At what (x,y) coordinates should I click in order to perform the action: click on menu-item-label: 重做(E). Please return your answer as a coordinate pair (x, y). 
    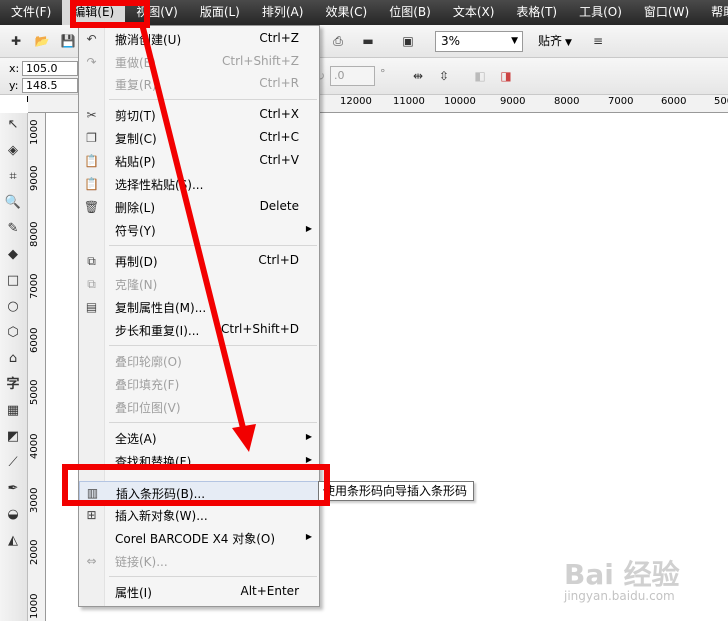
    Looking at the image, I should click on (135, 63).